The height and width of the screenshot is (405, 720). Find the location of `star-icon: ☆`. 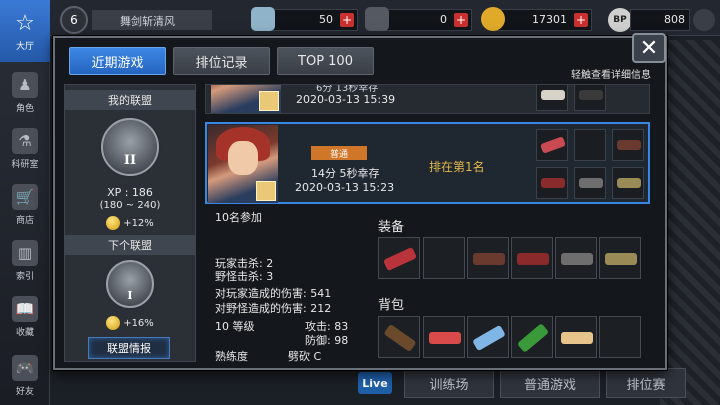

star-icon: ☆ is located at coordinates (25, 23).